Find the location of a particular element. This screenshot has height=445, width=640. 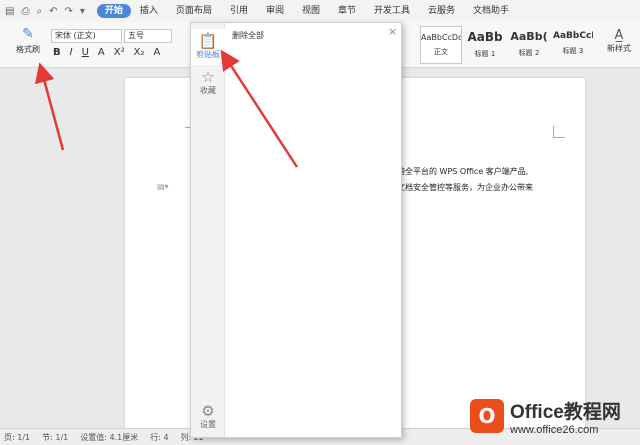

site-watermark: O Office教程网 www.office26.com is located at coordinates (552, 416).